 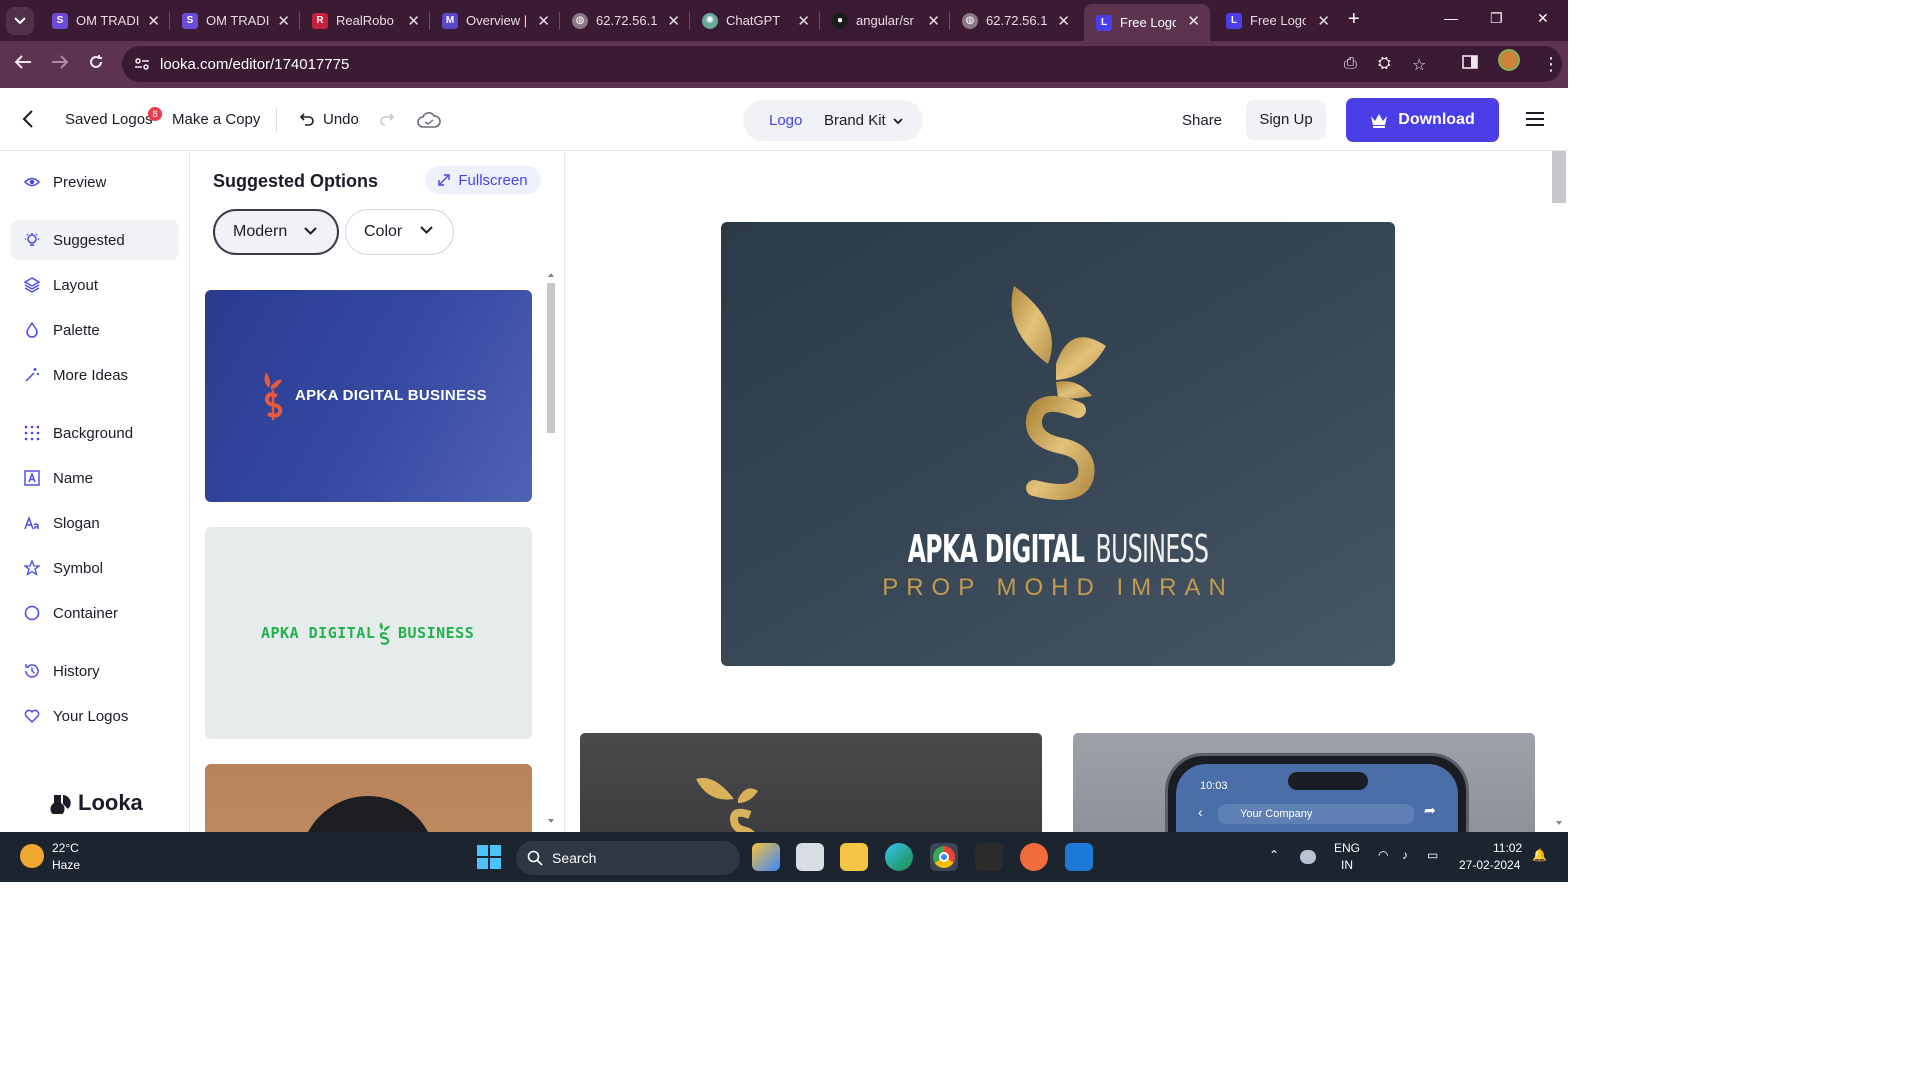 What do you see at coordinates (989, 857) in the screenshot?
I see `terminal-icon` at bounding box center [989, 857].